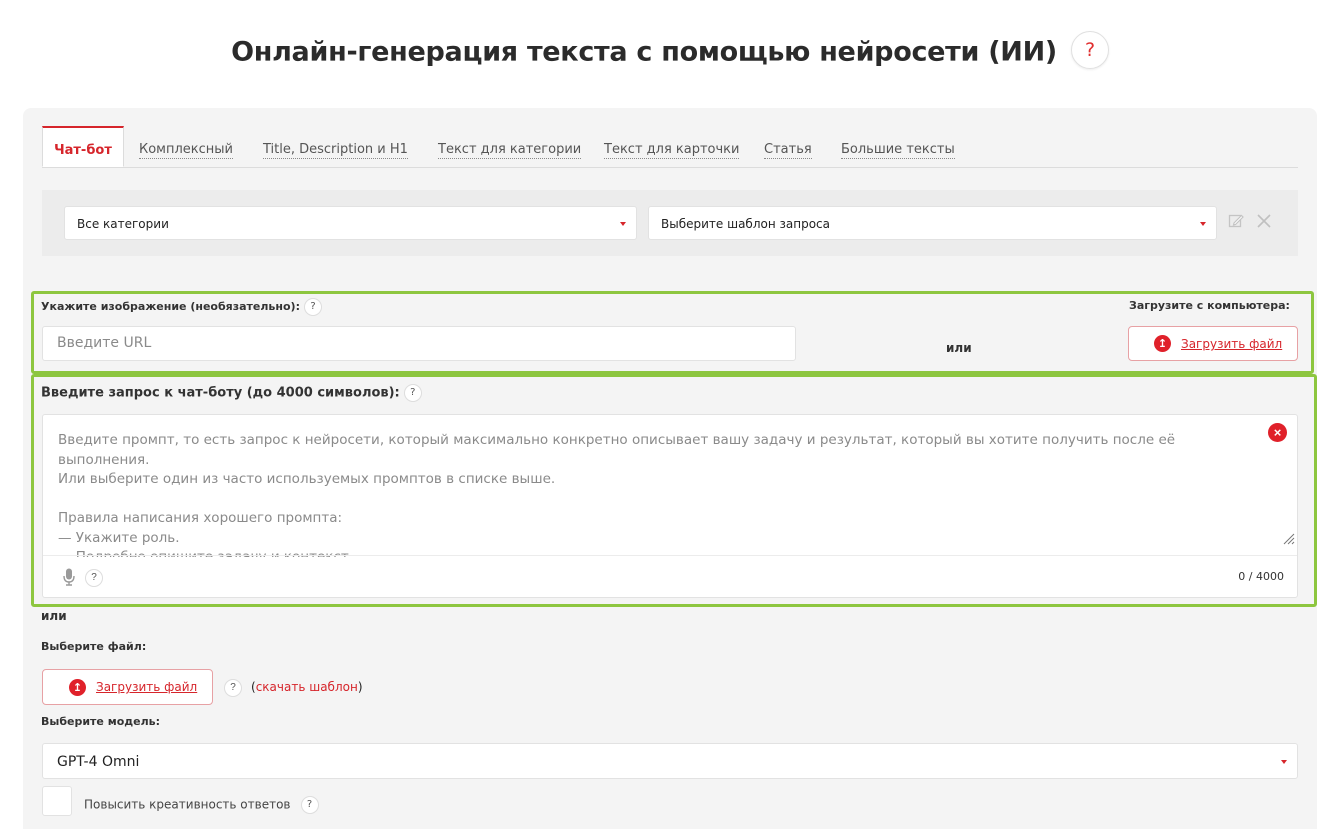  Describe the element at coordinates (170, 306) in the screenshot. I see `image-label-text: Укажите изображение (необязательно):` at that location.